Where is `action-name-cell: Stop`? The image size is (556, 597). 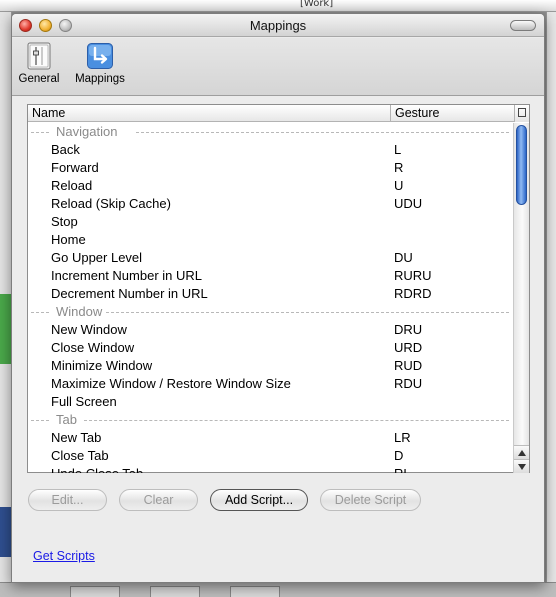
action-name-cell: Stop is located at coordinates (64, 221).